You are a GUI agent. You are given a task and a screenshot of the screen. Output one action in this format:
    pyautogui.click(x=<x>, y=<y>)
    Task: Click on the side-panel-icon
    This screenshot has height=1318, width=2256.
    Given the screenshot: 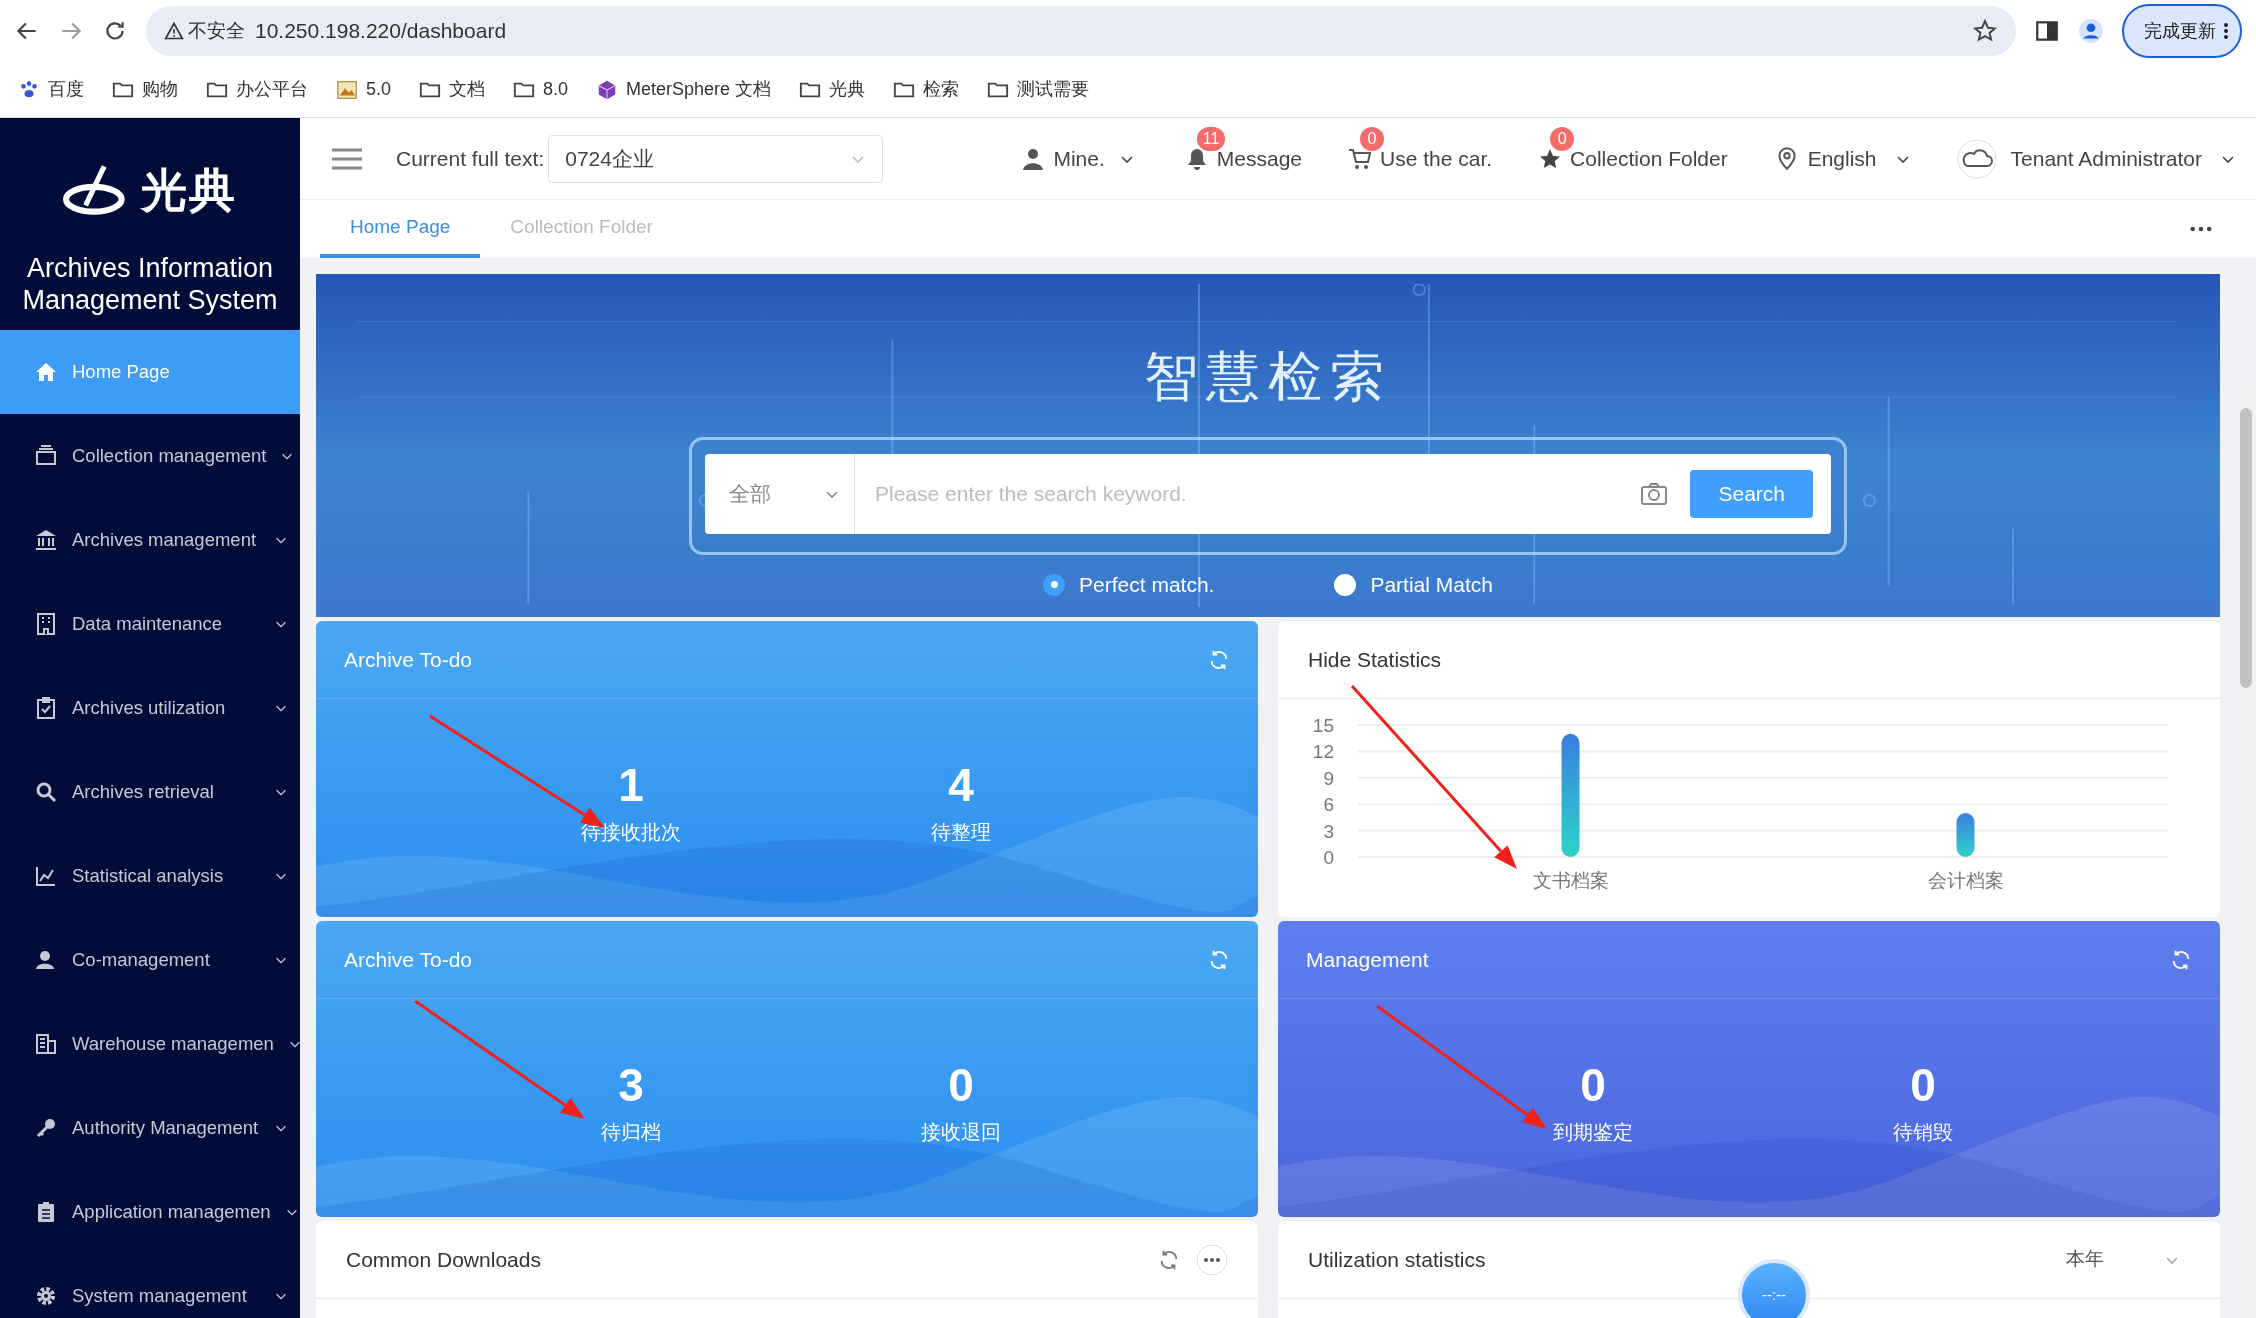 What is the action you would take?
    pyautogui.click(x=2047, y=31)
    